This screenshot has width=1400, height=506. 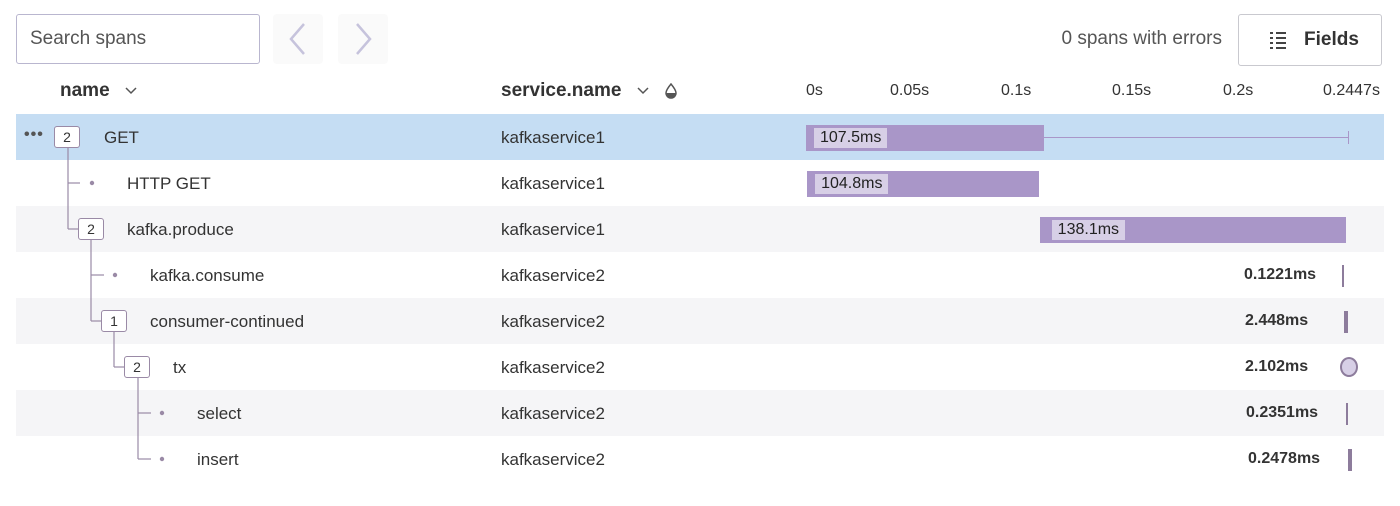 What do you see at coordinates (1348, 137) in the screenshot?
I see `span-extent-cap` at bounding box center [1348, 137].